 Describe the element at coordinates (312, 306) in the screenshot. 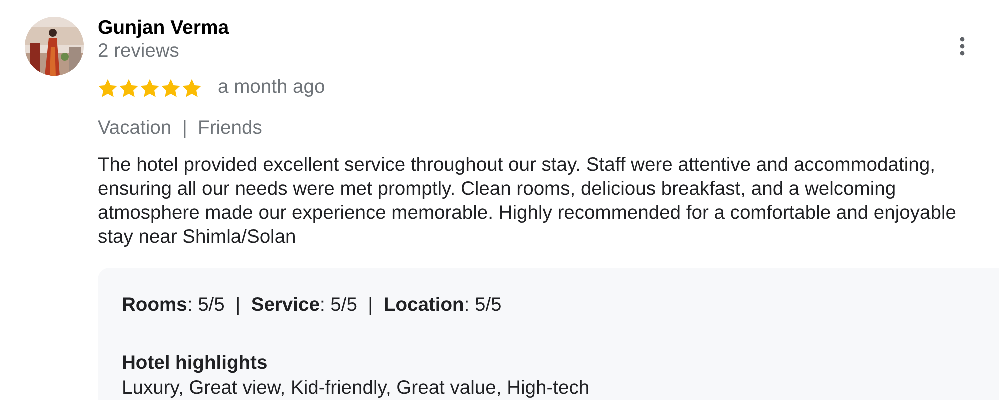

I see `category-ratings: Rooms: 5/5 | Service: 5/5 | Location: 5/5` at that location.